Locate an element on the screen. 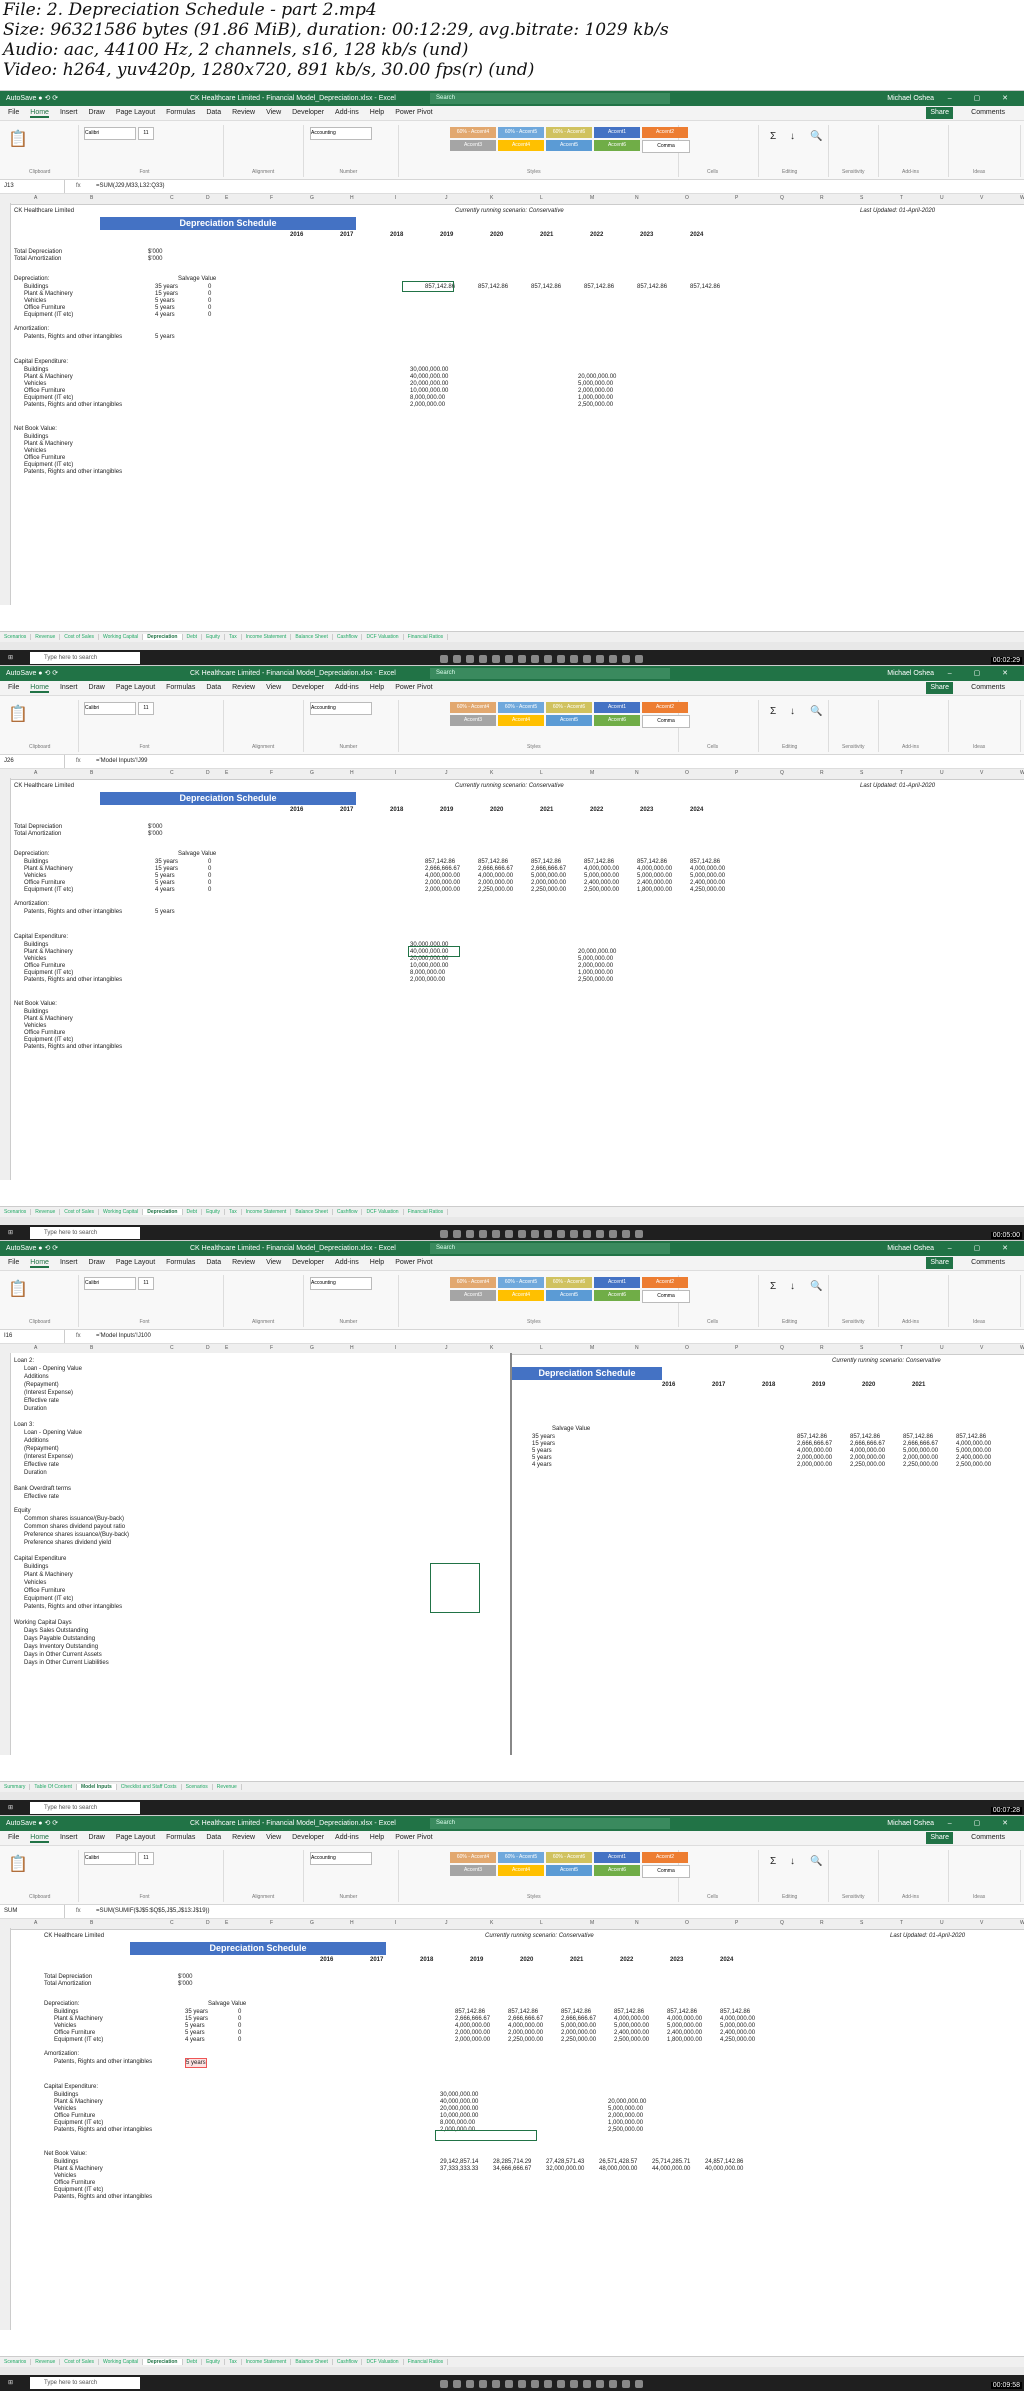  col-O: O is located at coordinates (687, 1923).